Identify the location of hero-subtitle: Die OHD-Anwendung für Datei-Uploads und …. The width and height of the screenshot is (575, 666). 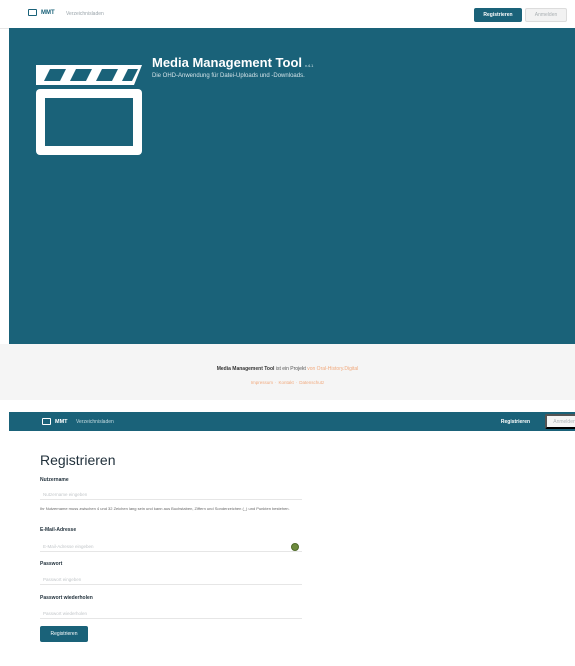
(228, 76).